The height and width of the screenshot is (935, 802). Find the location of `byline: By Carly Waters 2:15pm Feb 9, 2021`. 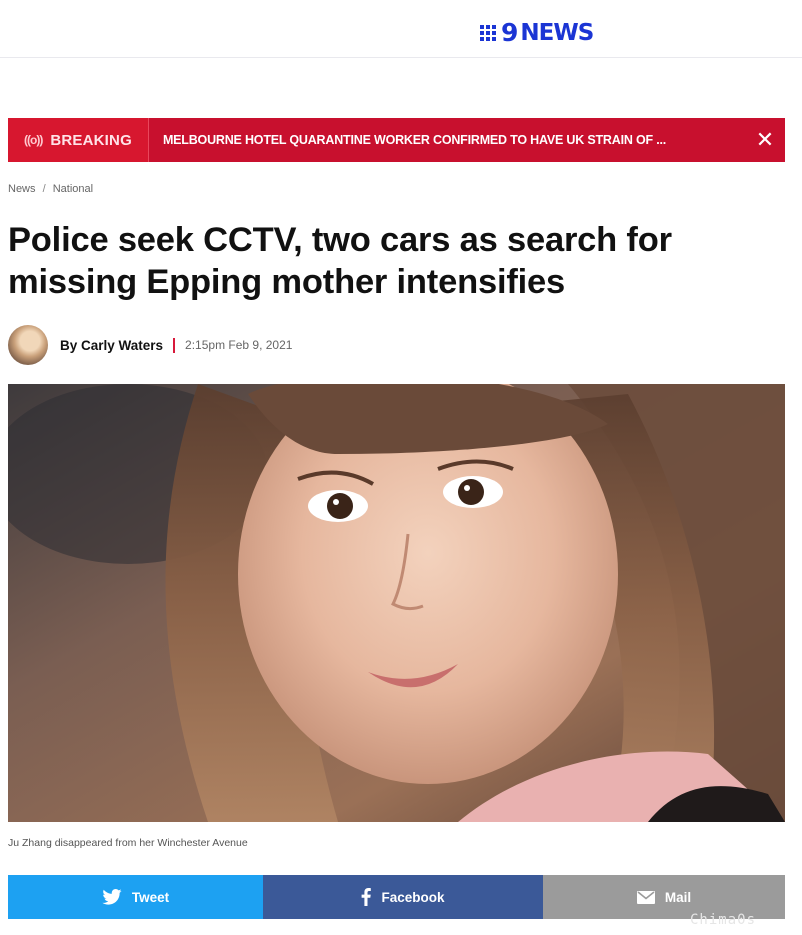

byline: By Carly Waters 2:15pm Feb 9, 2021 is located at coordinates (150, 345).